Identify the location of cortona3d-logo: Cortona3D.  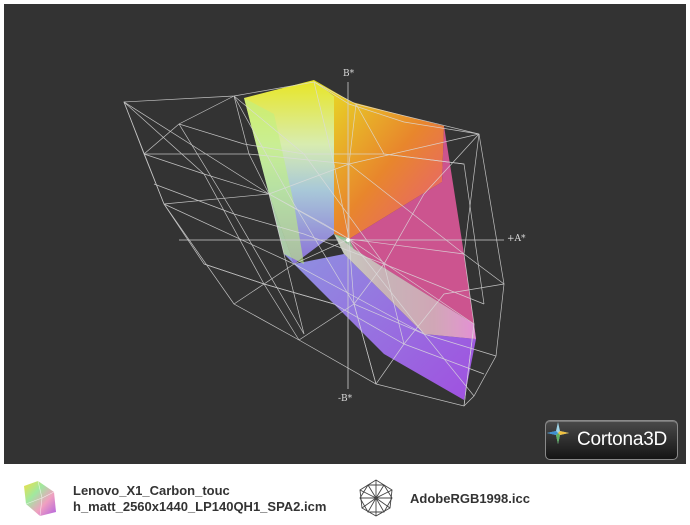
(611, 440).